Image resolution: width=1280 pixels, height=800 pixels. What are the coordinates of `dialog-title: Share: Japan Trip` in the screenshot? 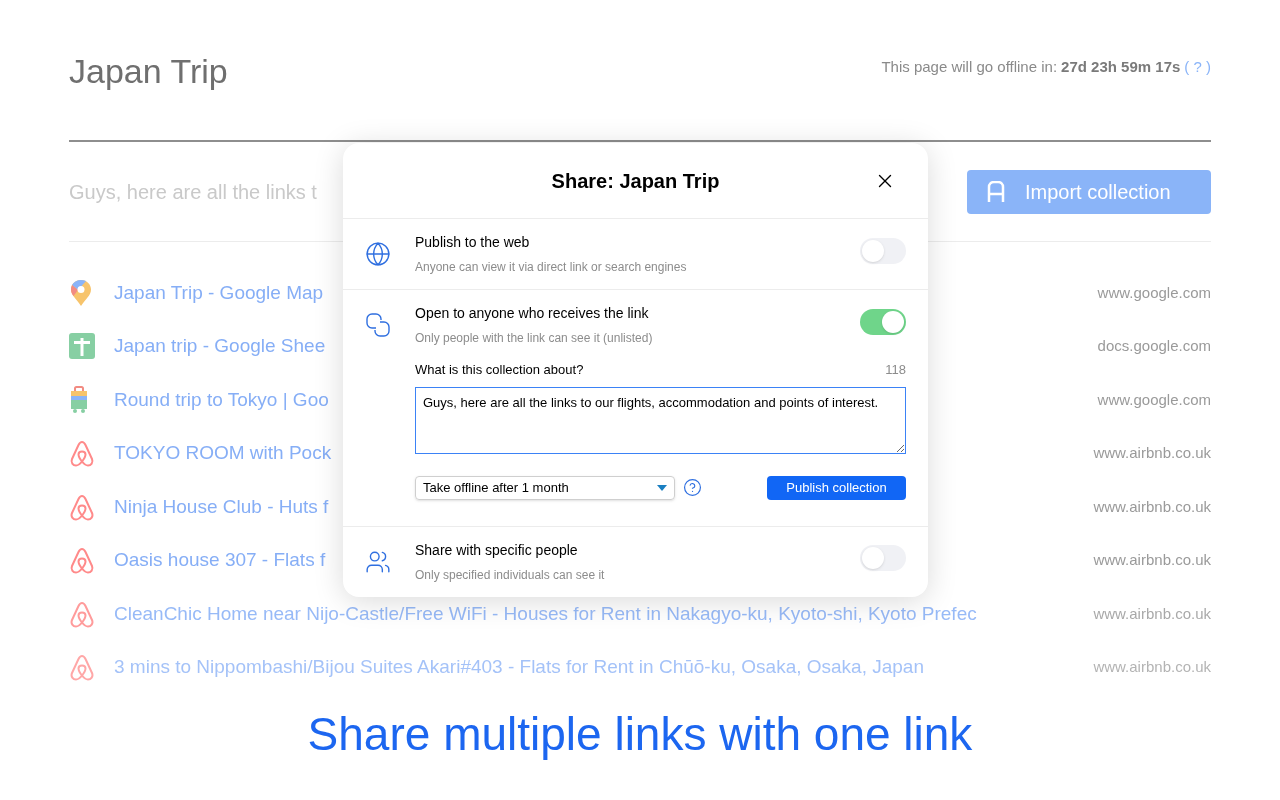 It's located at (635, 181).